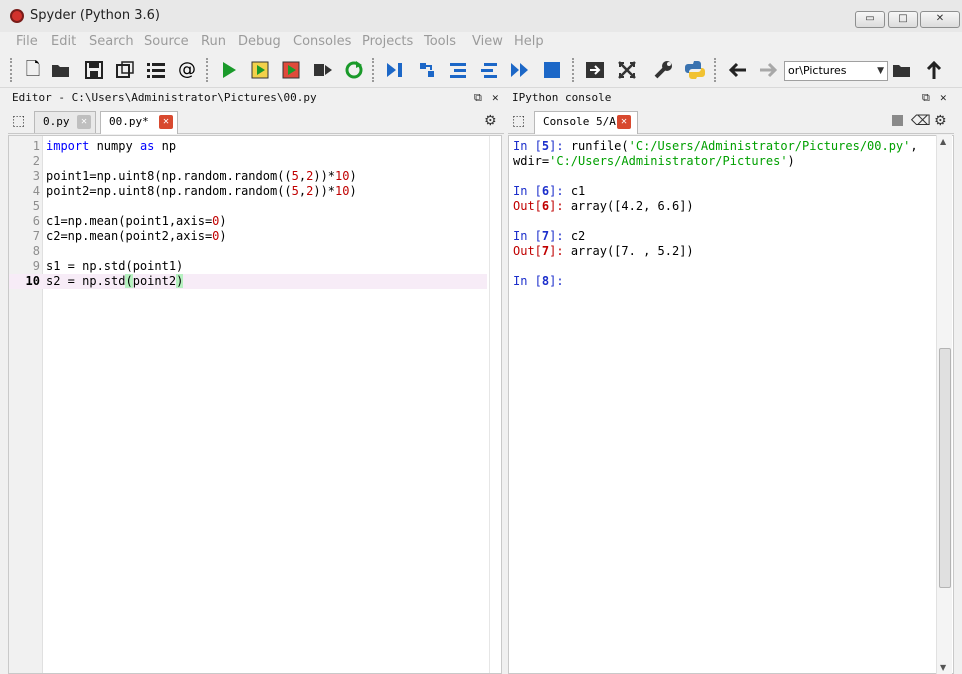 The width and height of the screenshot is (962, 674). I want to click on window-title: Spyder (Python 3.6), so click(95, 15).